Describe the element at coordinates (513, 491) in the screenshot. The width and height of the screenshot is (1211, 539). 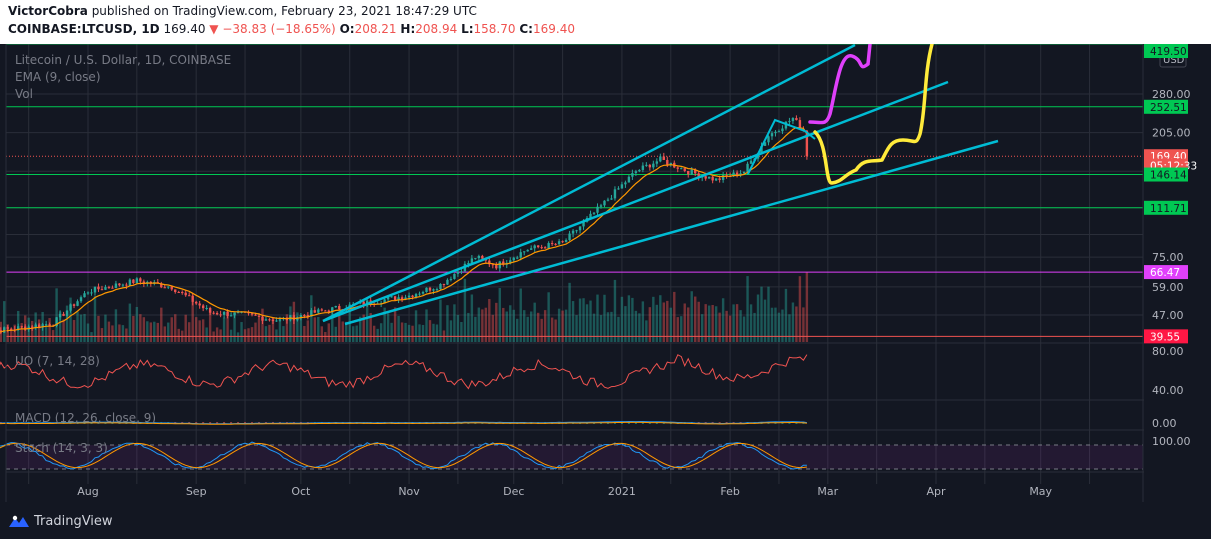
I see `time-tick-label: Dec` at that location.